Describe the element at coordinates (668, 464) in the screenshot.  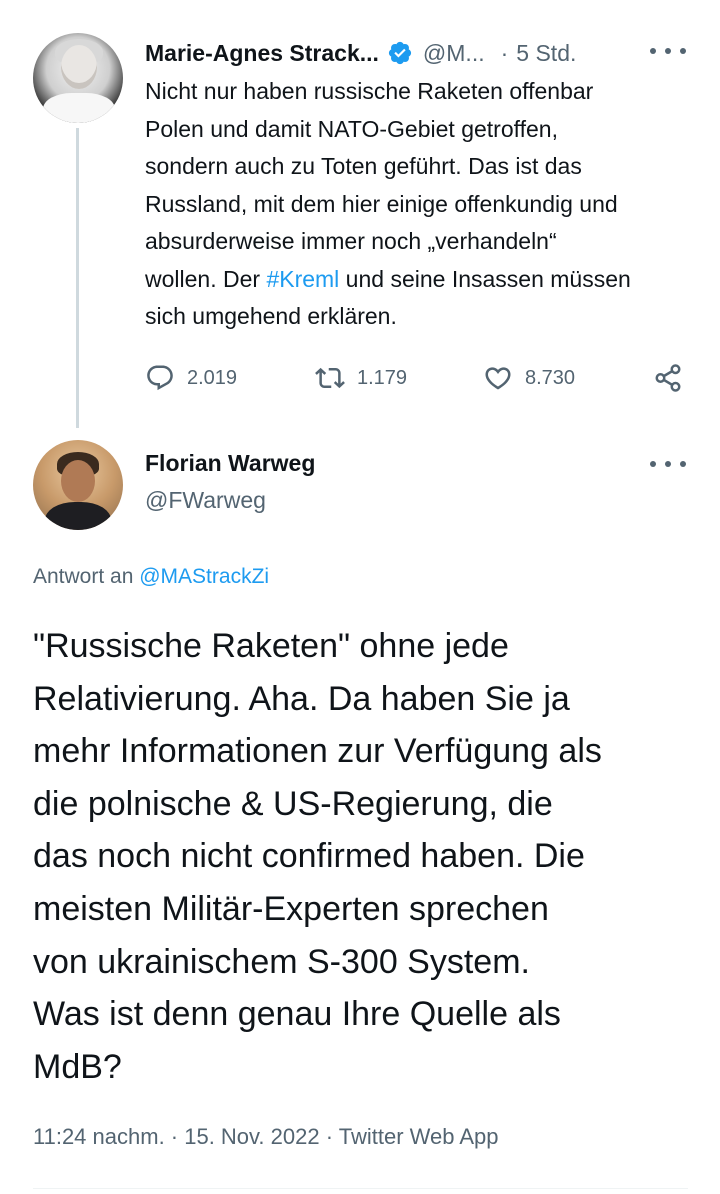
I see `tweet2-more-icon` at that location.